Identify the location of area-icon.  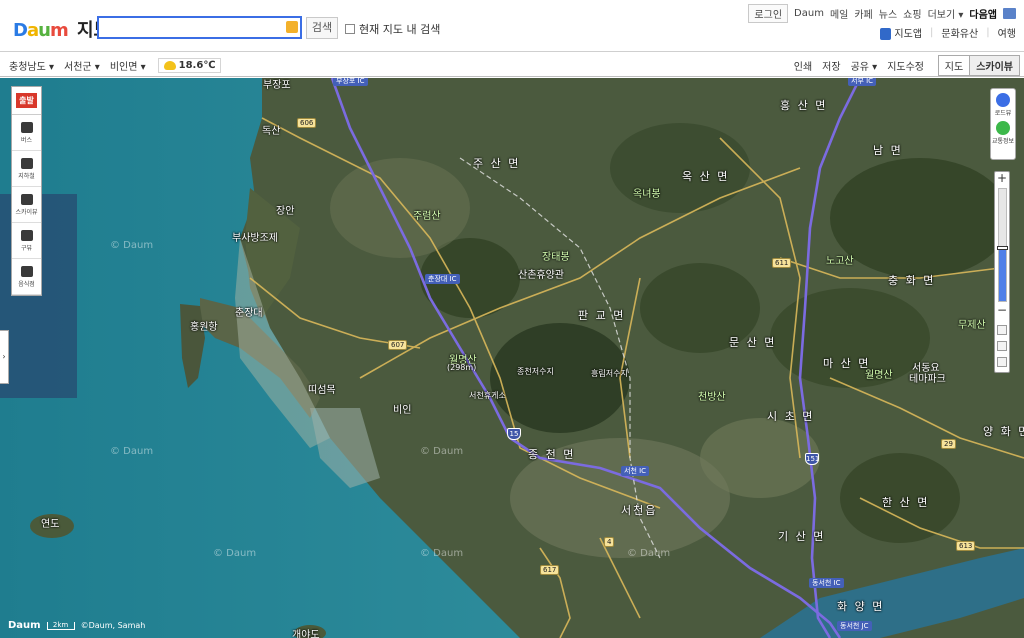
(1002, 346).